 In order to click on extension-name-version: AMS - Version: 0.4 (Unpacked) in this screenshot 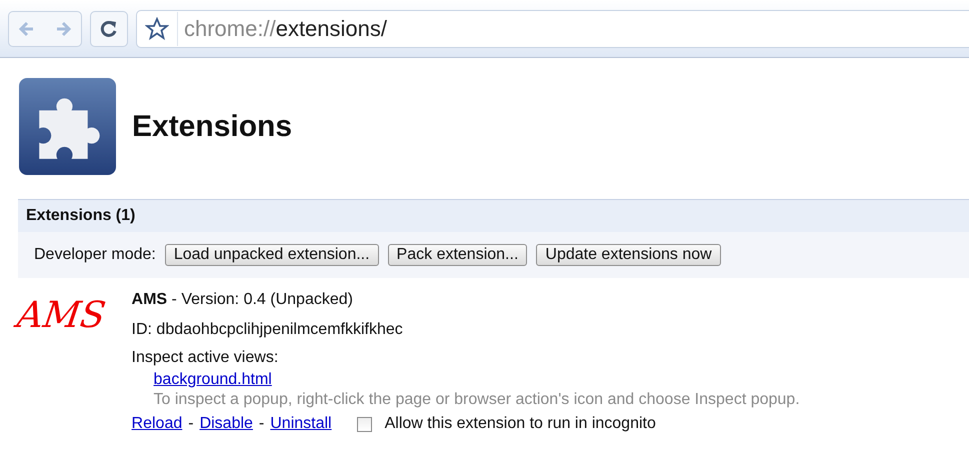, I will do `click(243, 300)`.